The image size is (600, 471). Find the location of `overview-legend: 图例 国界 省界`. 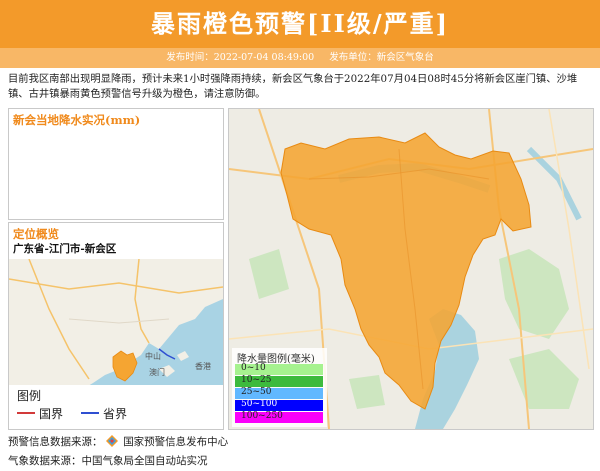

overview-legend: 图例 国界 省界 is located at coordinates (116, 406).